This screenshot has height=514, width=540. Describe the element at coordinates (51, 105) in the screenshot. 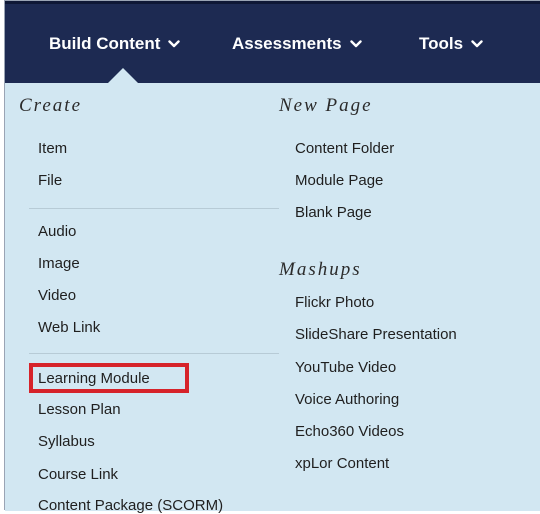

I see `section-heading-create: Create` at that location.